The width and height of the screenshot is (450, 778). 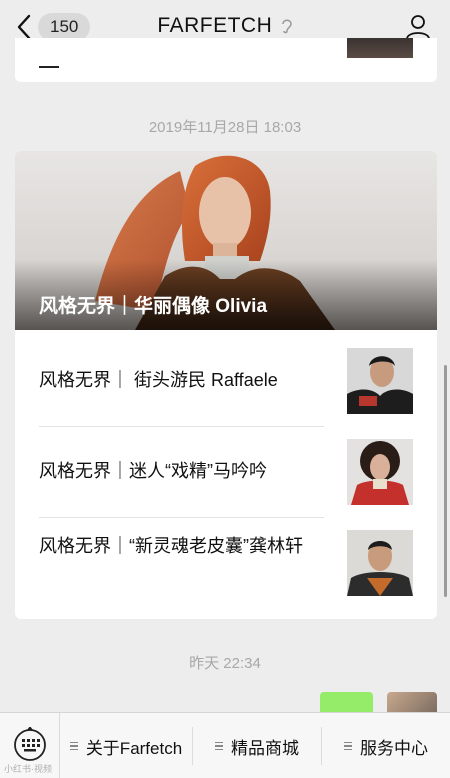 What do you see at coordinates (225, 127) in the screenshot?
I see `message-timestamp: 2019年11月28日 18:03` at bounding box center [225, 127].